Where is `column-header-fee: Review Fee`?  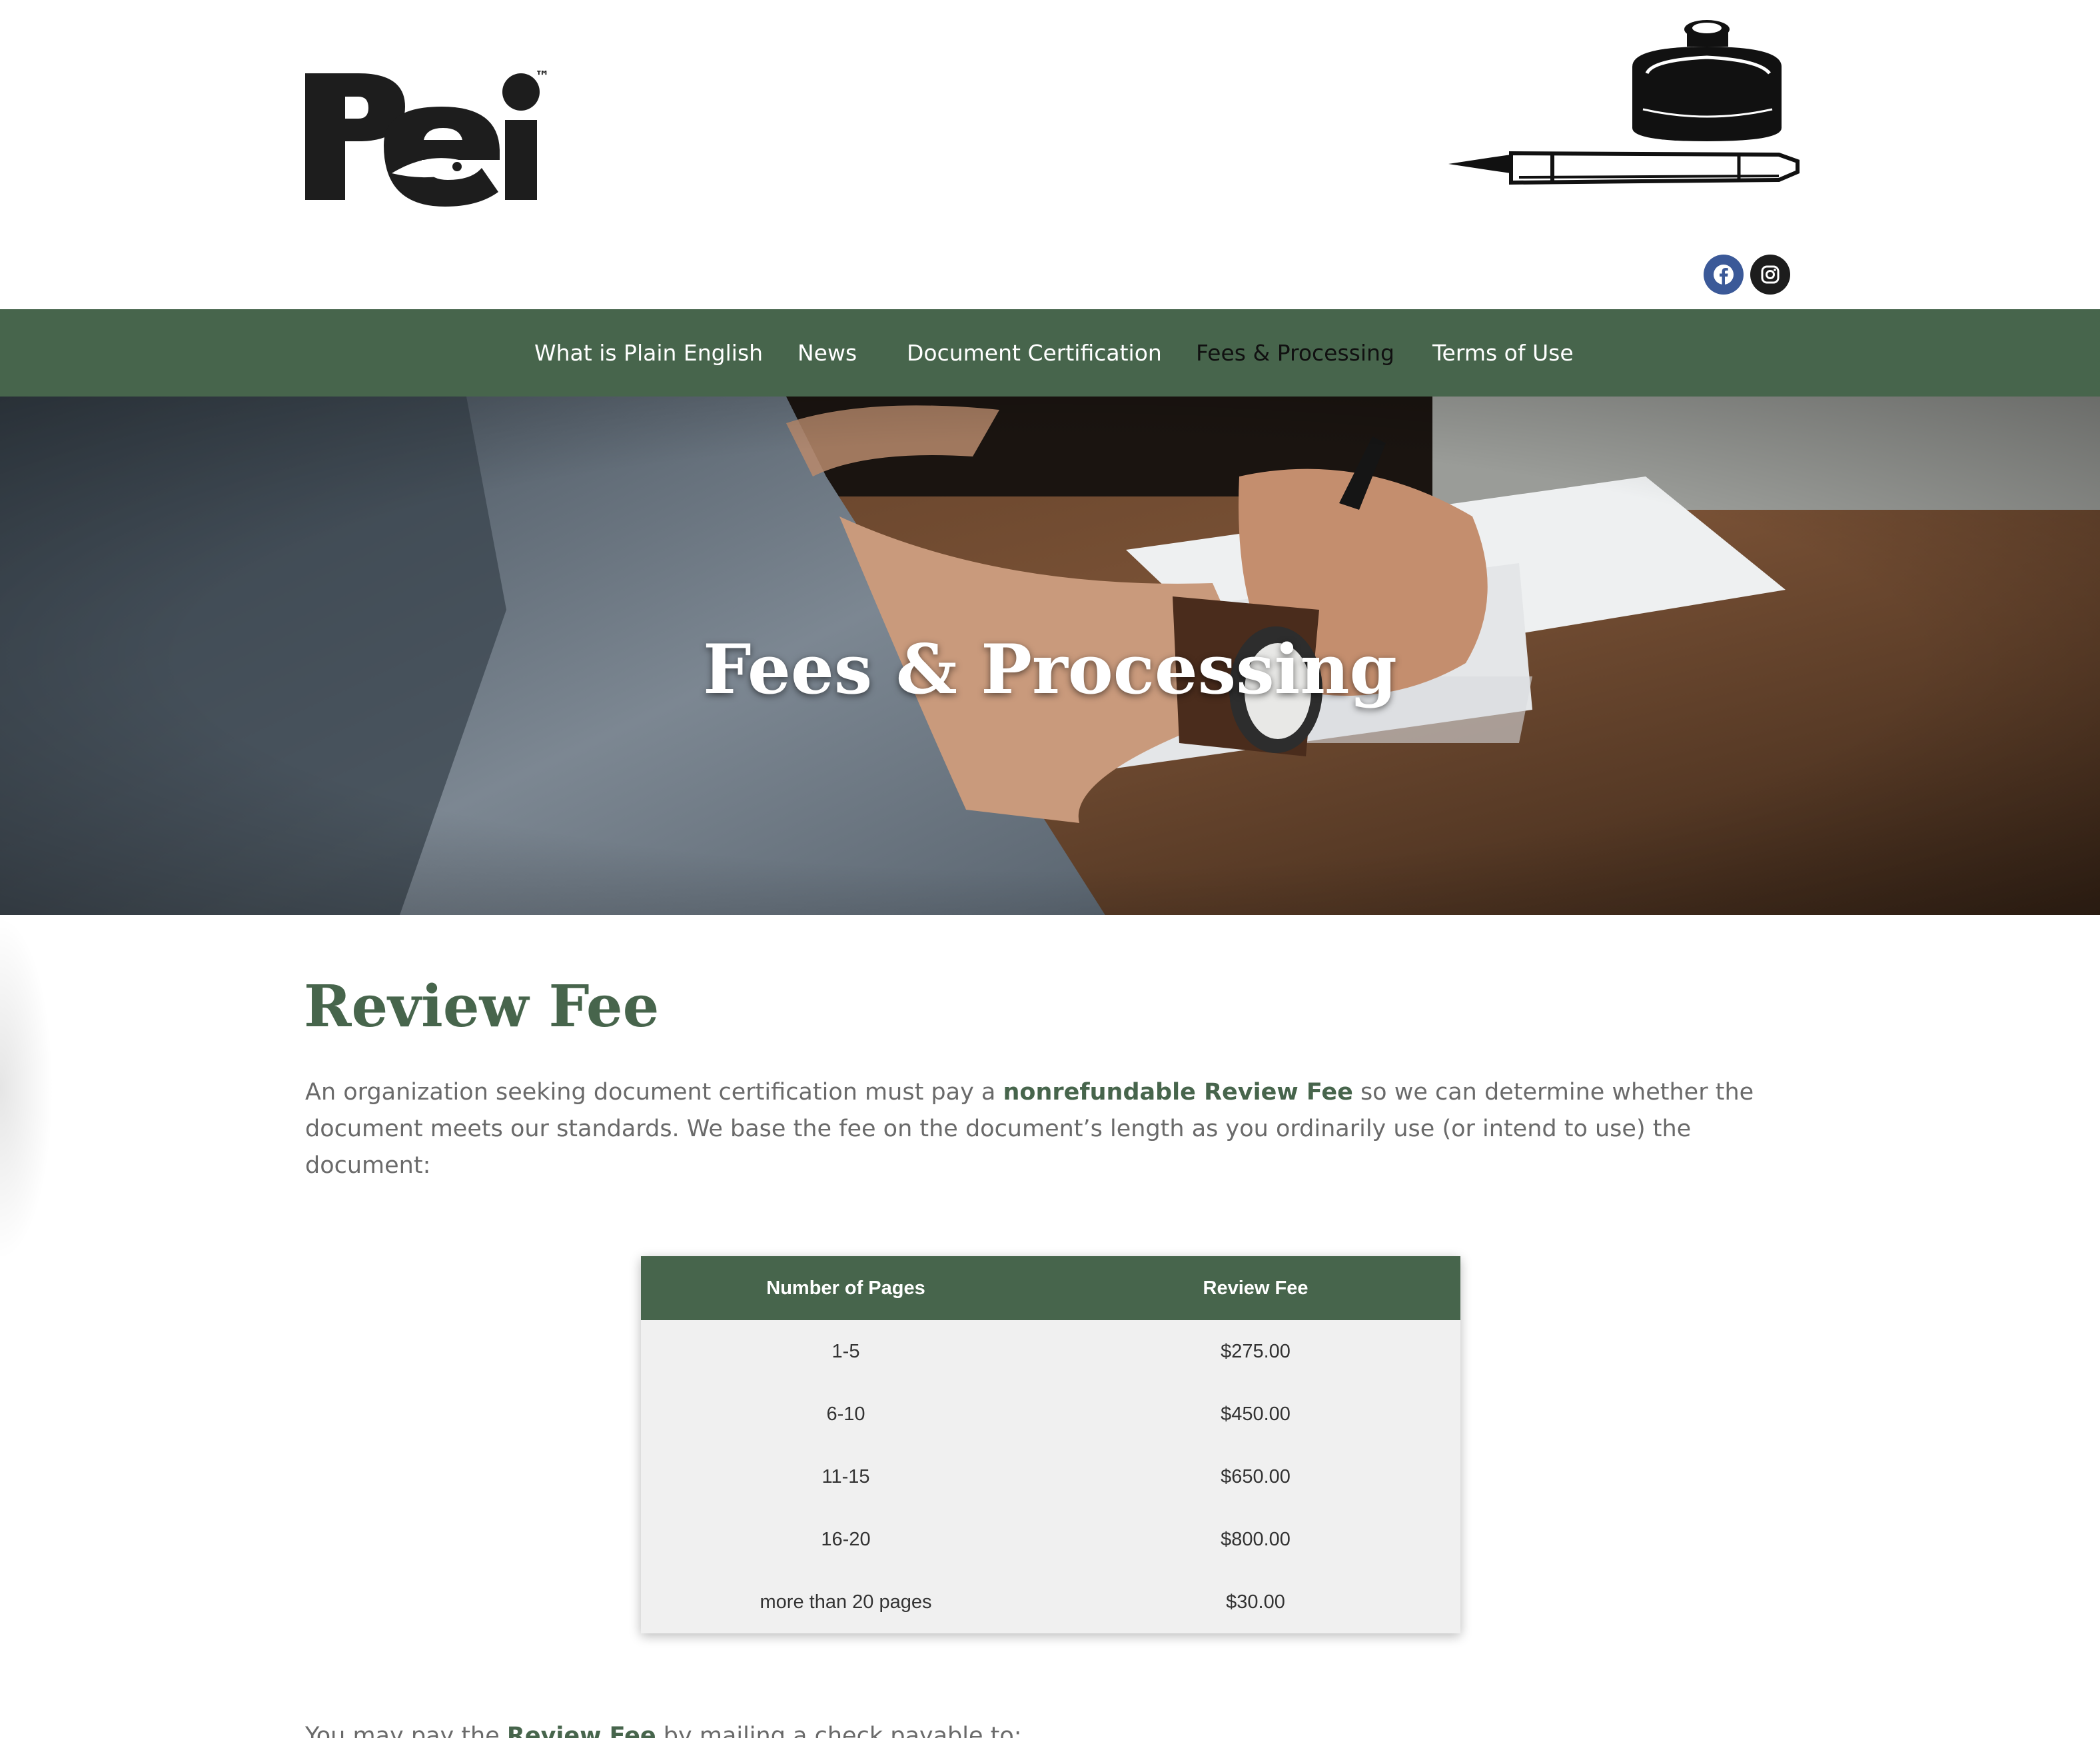
column-header-fee: Review Fee is located at coordinates (1255, 1288).